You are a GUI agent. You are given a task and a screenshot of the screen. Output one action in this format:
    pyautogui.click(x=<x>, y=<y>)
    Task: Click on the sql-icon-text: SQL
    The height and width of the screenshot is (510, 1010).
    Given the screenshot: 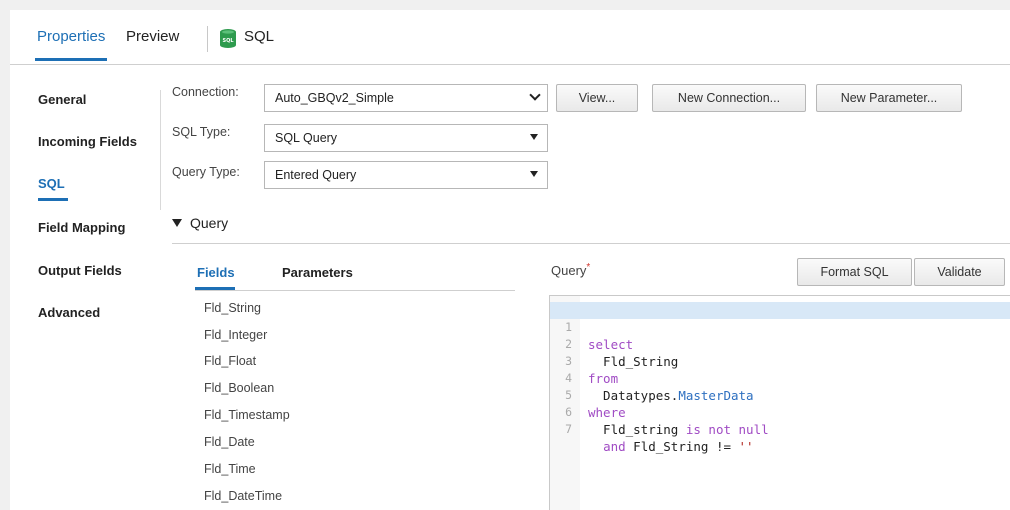 What is the action you would take?
    pyautogui.click(x=228, y=41)
    